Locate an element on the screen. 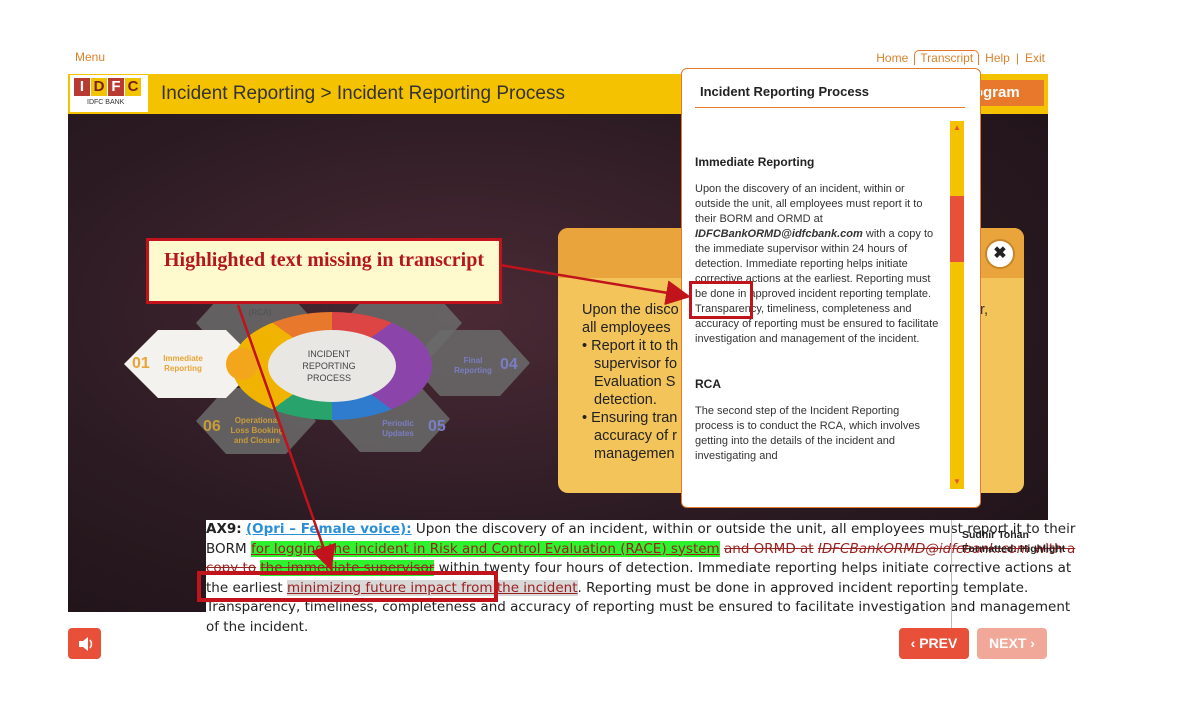 This screenshot has height=714, width=1181. audio-button is located at coordinates (84, 643).